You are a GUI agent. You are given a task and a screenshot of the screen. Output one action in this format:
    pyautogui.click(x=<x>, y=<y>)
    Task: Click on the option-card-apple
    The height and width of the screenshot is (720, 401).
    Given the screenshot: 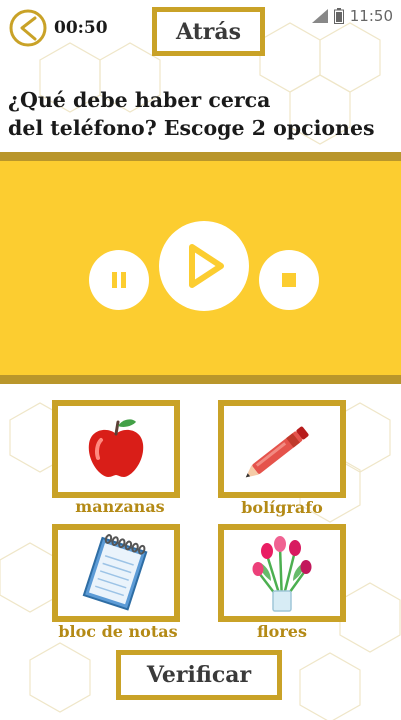 What is the action you would take?
    pyautogui.click(x=116, y=449)
    